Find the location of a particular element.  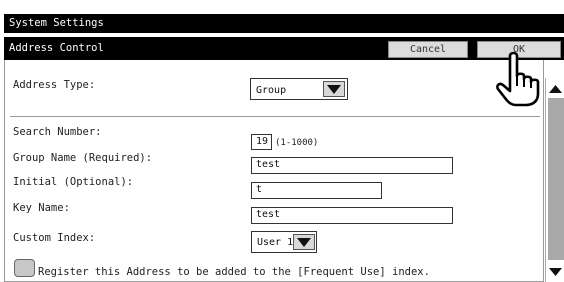

group-name-field: test is located at coordinates (352, 165).